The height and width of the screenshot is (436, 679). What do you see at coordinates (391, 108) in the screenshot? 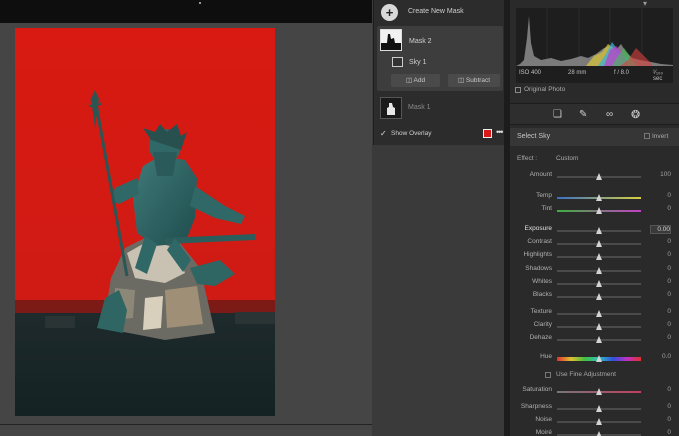
I see `mask-1-thumbnail` at bounding box center [391, 108].